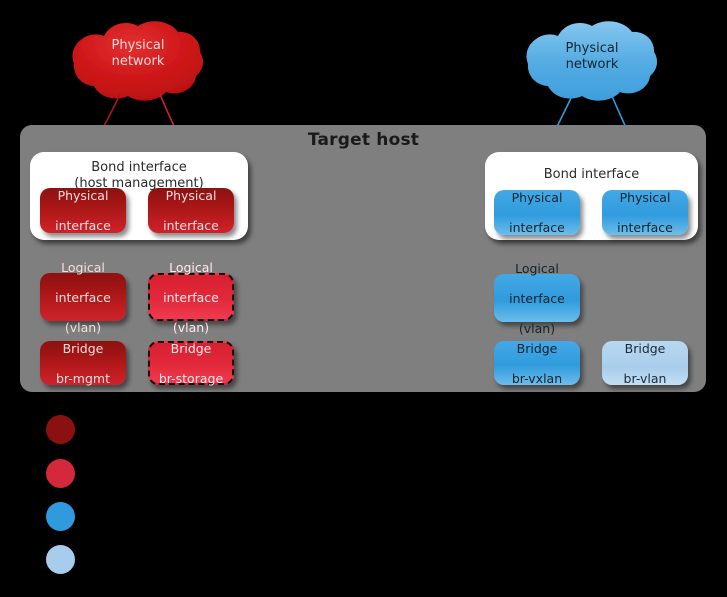 This screenshot has height=597, width=727. I want to click on cloud-right-label: Physical network, so click(592, 57).